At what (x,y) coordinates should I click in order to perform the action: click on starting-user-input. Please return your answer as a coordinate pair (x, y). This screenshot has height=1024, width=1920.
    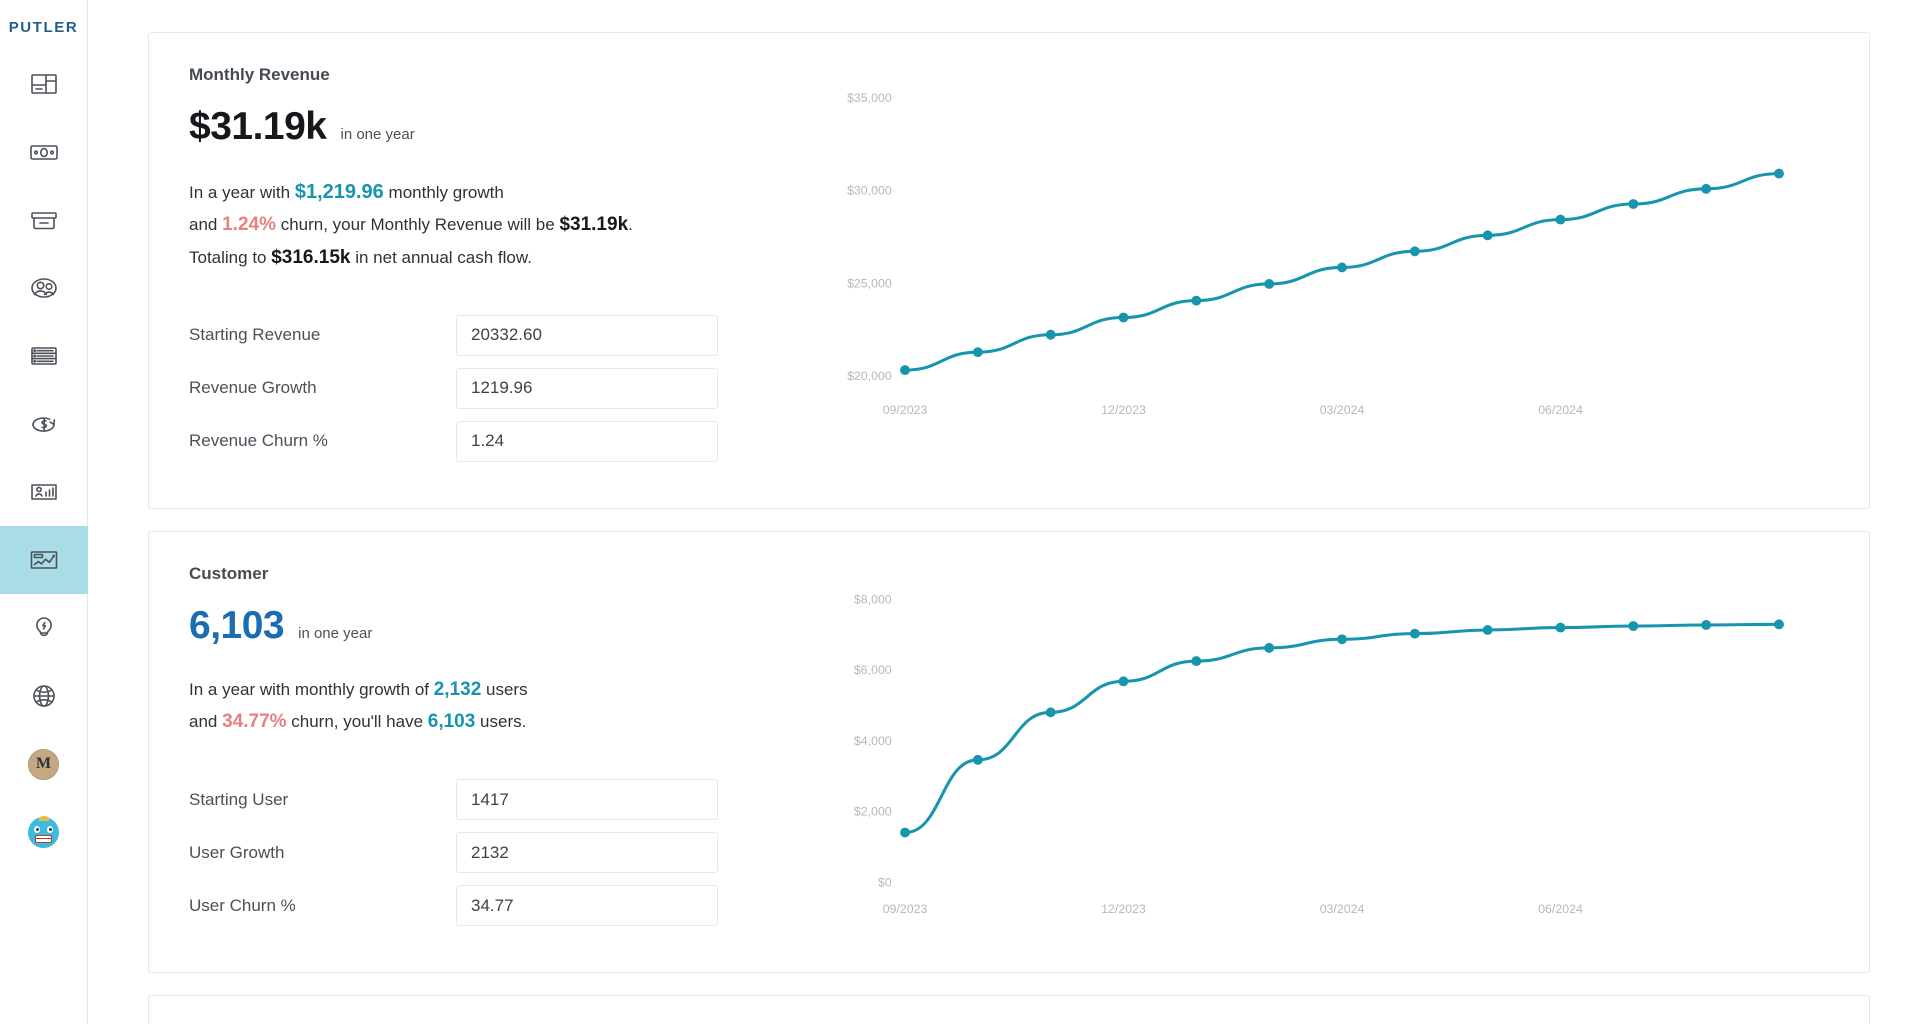
    Looking at the image, I should click on (587, 800).